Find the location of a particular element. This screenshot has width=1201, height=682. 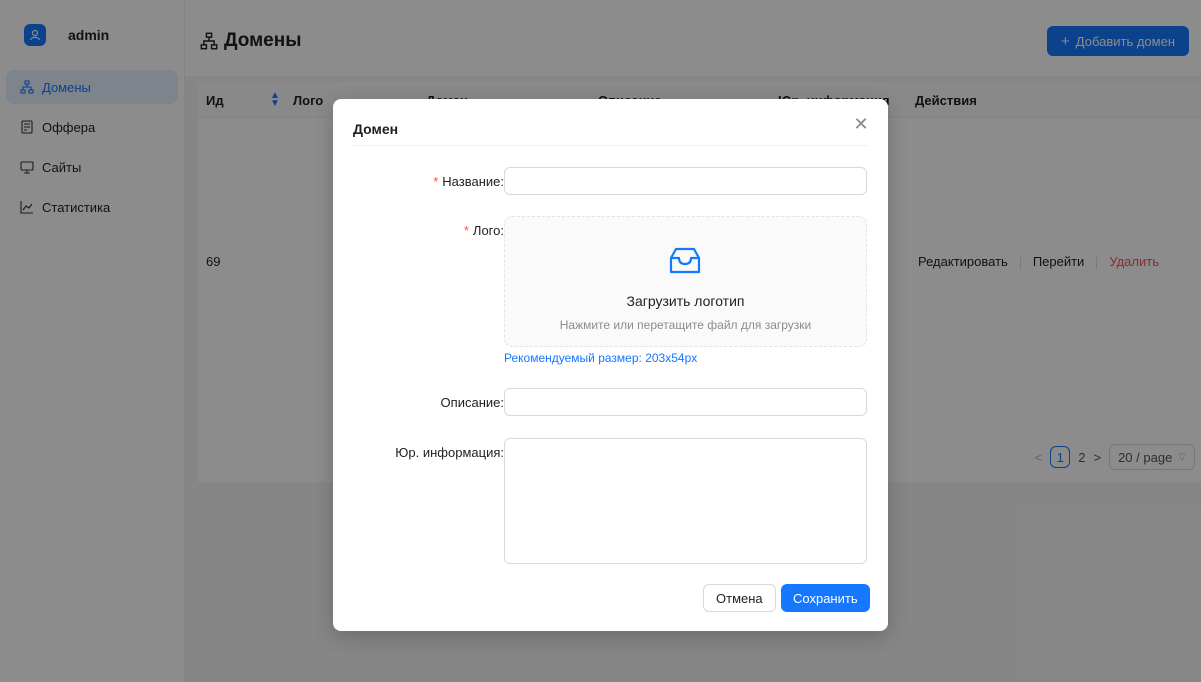

recommended-size-text: Рекомендуемый размер: 203x54px is located at coordinates (601, 358).